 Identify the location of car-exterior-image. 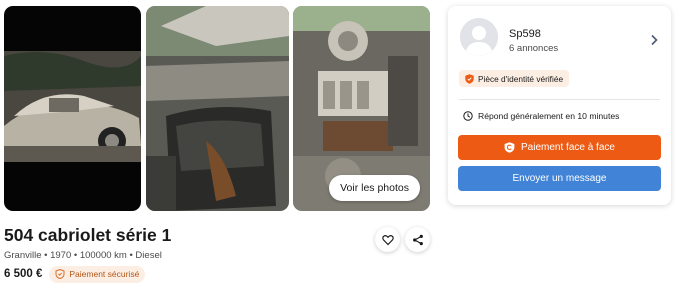
(72, 108).